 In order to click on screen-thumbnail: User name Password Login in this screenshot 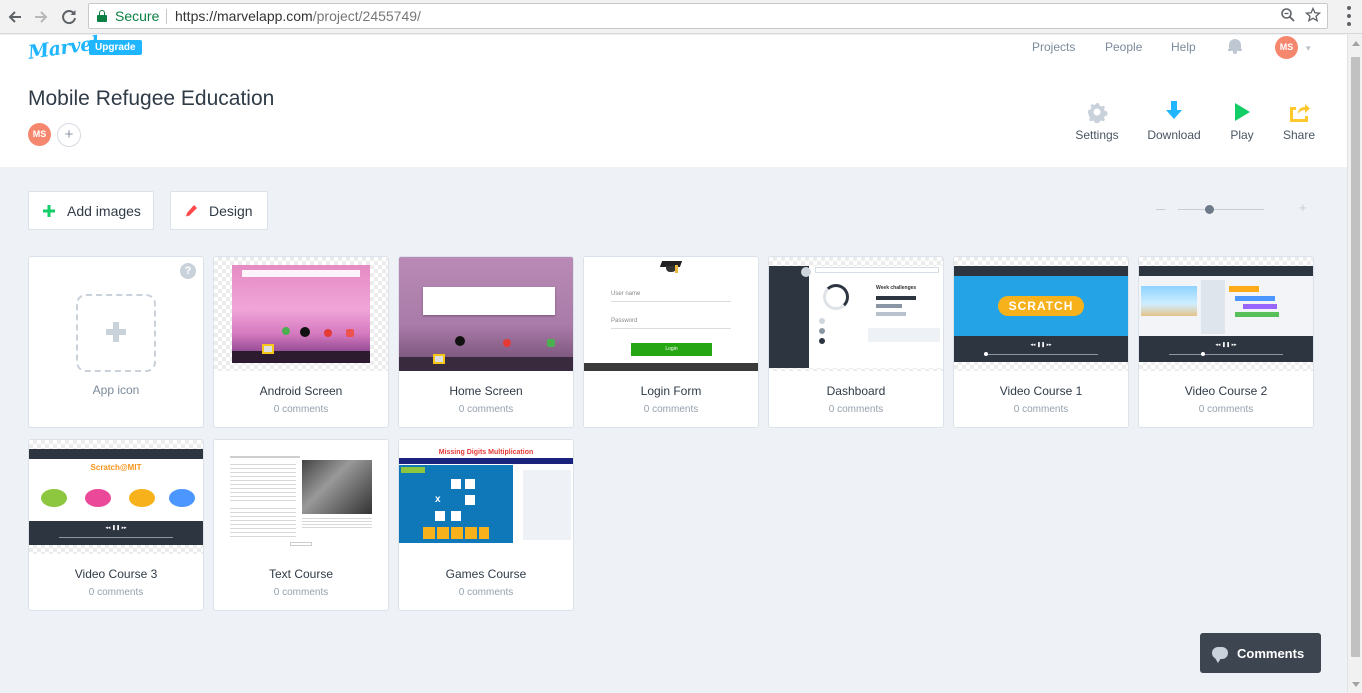, I will do `click(671, 314)`.